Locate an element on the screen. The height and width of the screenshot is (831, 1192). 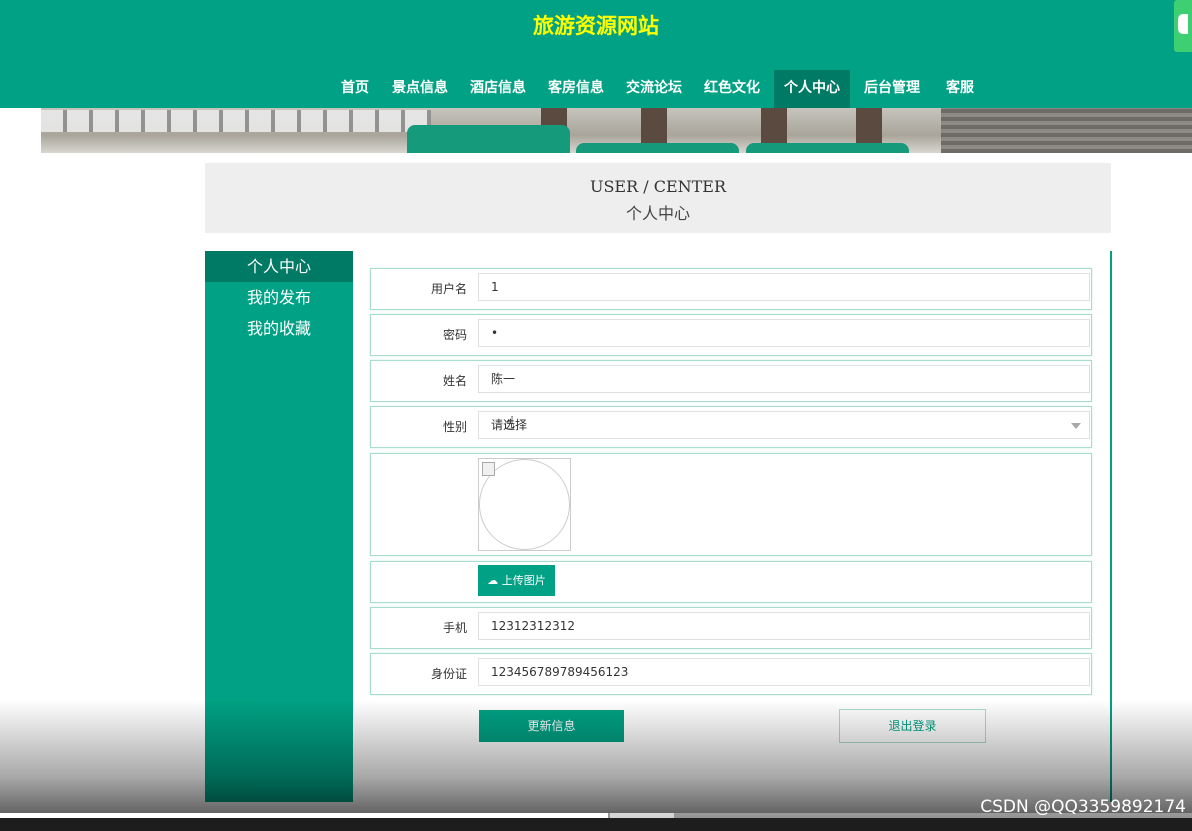
chat-widget-icon is located at coordinates (1183, 26).